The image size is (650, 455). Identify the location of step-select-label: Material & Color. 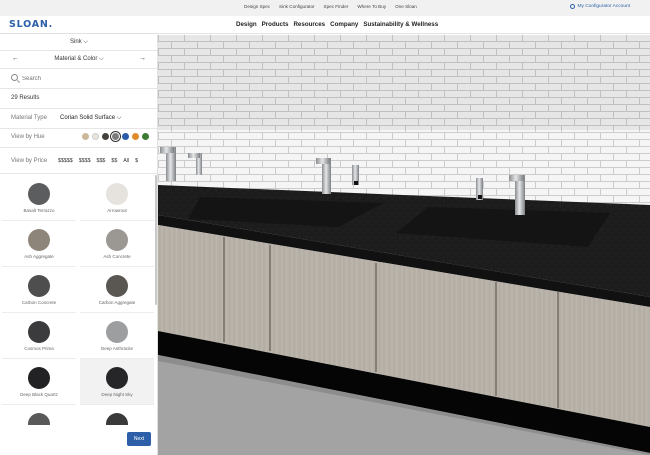
(76, 59).